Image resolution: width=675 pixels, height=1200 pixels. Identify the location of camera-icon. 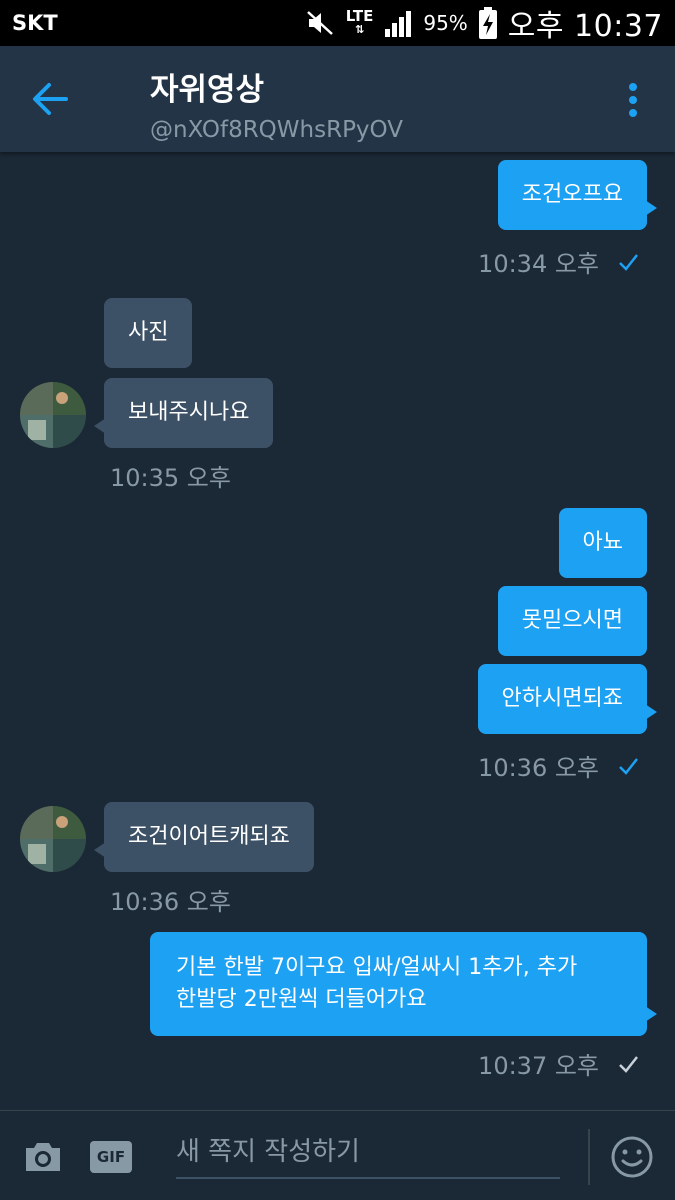
(43, 1157).